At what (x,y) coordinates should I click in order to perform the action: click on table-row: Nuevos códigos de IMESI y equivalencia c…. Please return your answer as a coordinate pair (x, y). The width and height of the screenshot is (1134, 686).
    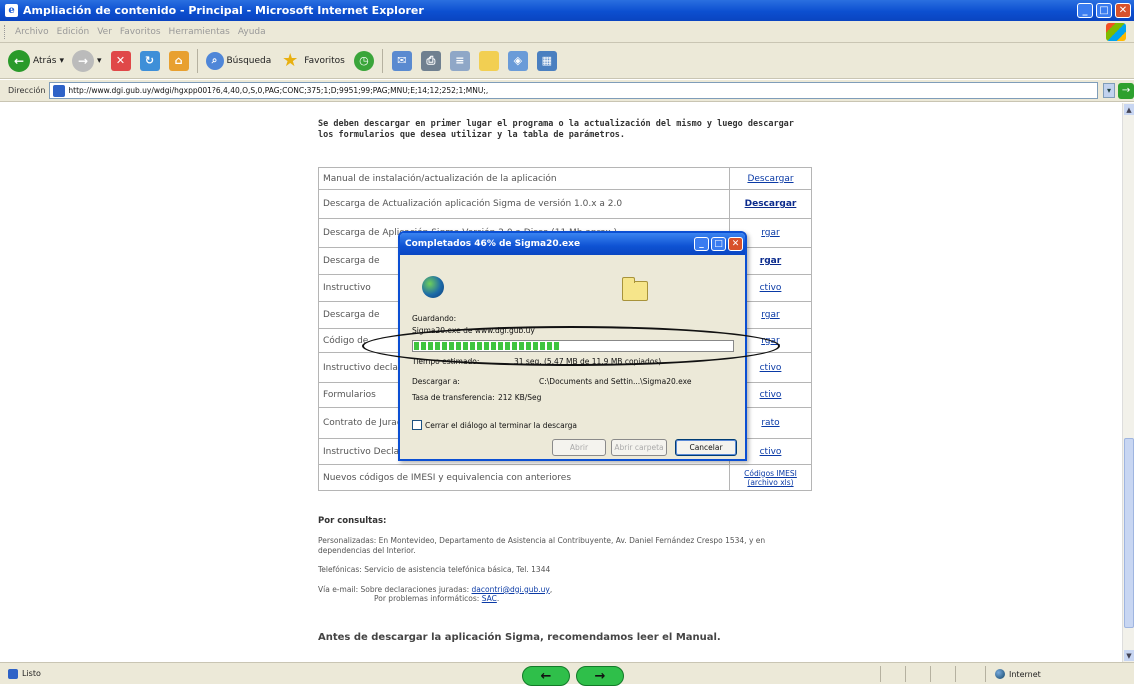
    Looking at the image, I should click on (565, 477).